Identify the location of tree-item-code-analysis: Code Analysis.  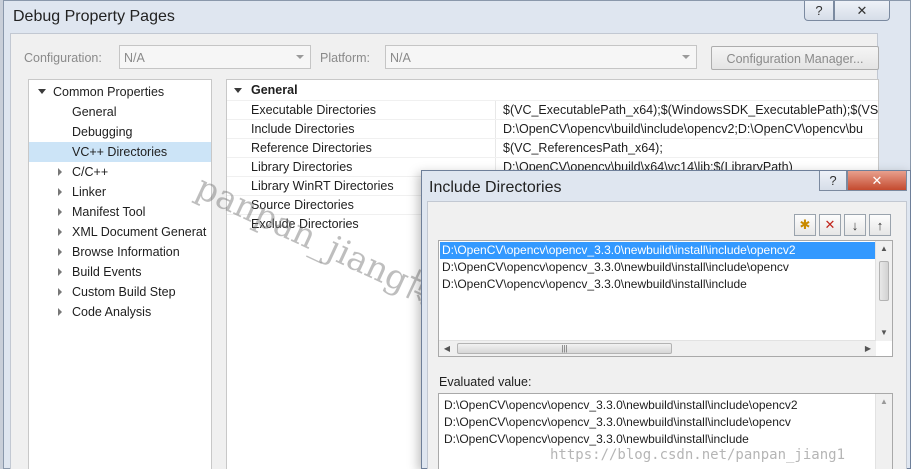
(120, 312).